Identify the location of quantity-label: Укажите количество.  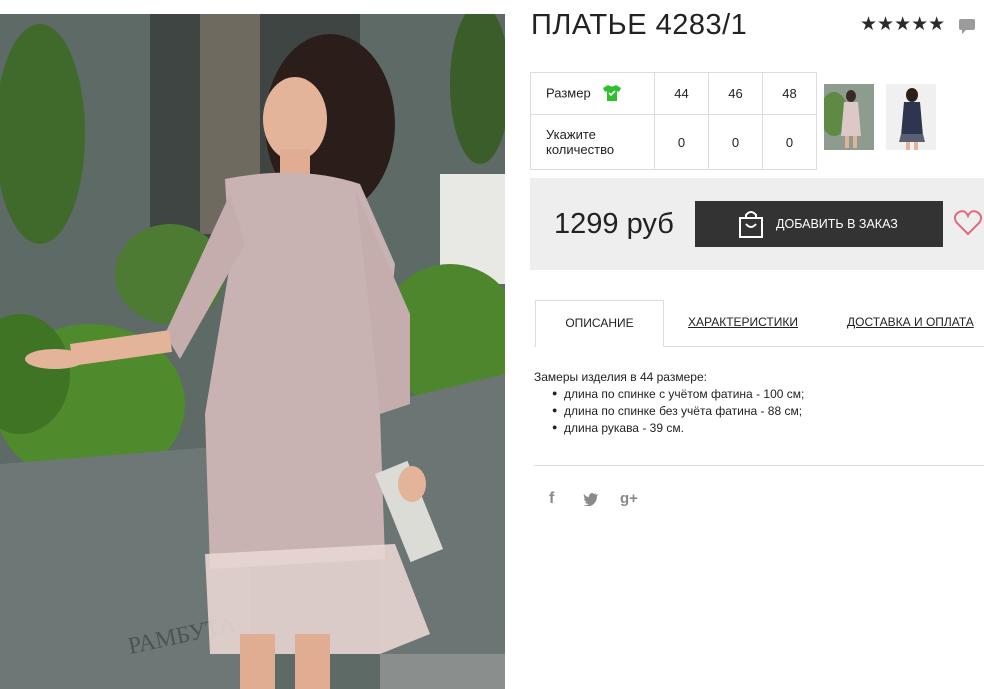
(592, 142).